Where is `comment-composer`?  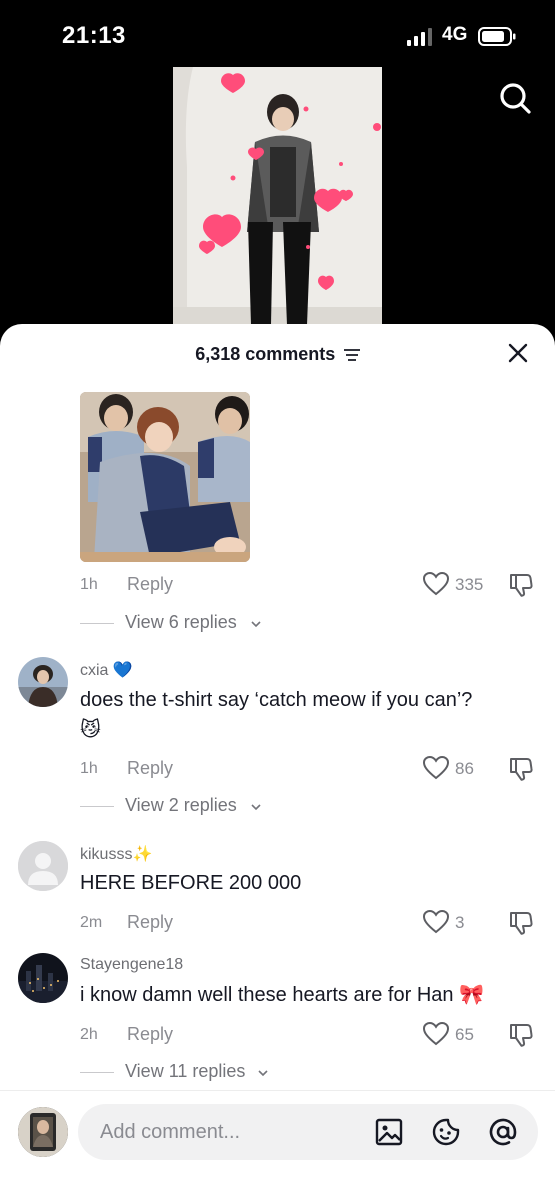 comment-composer is located at coordinates (277, 1145).